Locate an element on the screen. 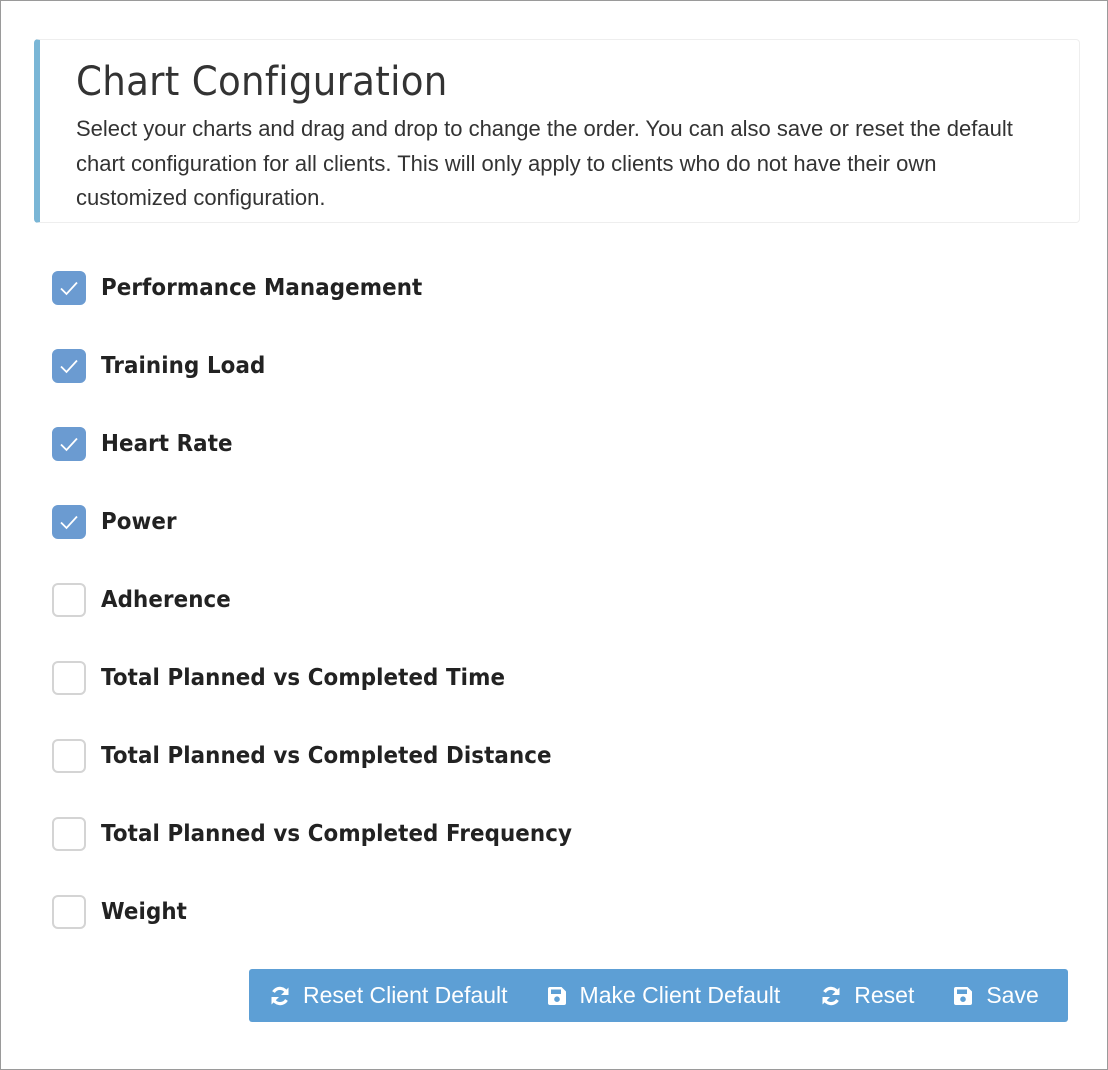 The width and height of the screenshot is (1108, 1070). chart-item-planned-vs-completed-frequency: Total Planned vs Completed Frequency is located at coordinates (330, 856).